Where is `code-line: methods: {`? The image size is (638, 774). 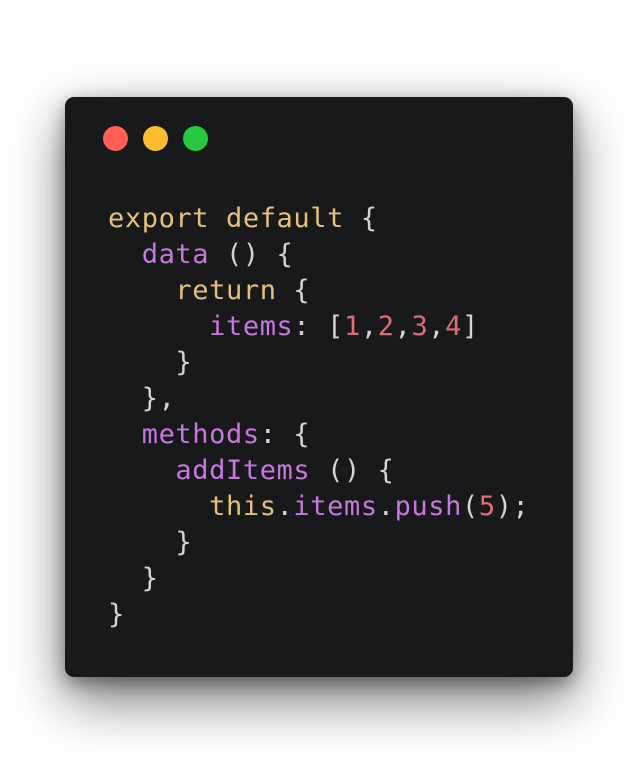 code-line: methods: { is located at coordinates (318, 435).